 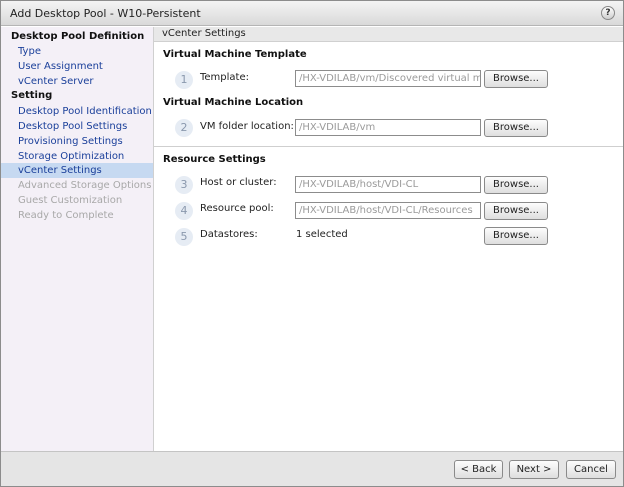 I want to click on sidebar-item-user-assignment: User Assignment, so click(x=77, y=66).